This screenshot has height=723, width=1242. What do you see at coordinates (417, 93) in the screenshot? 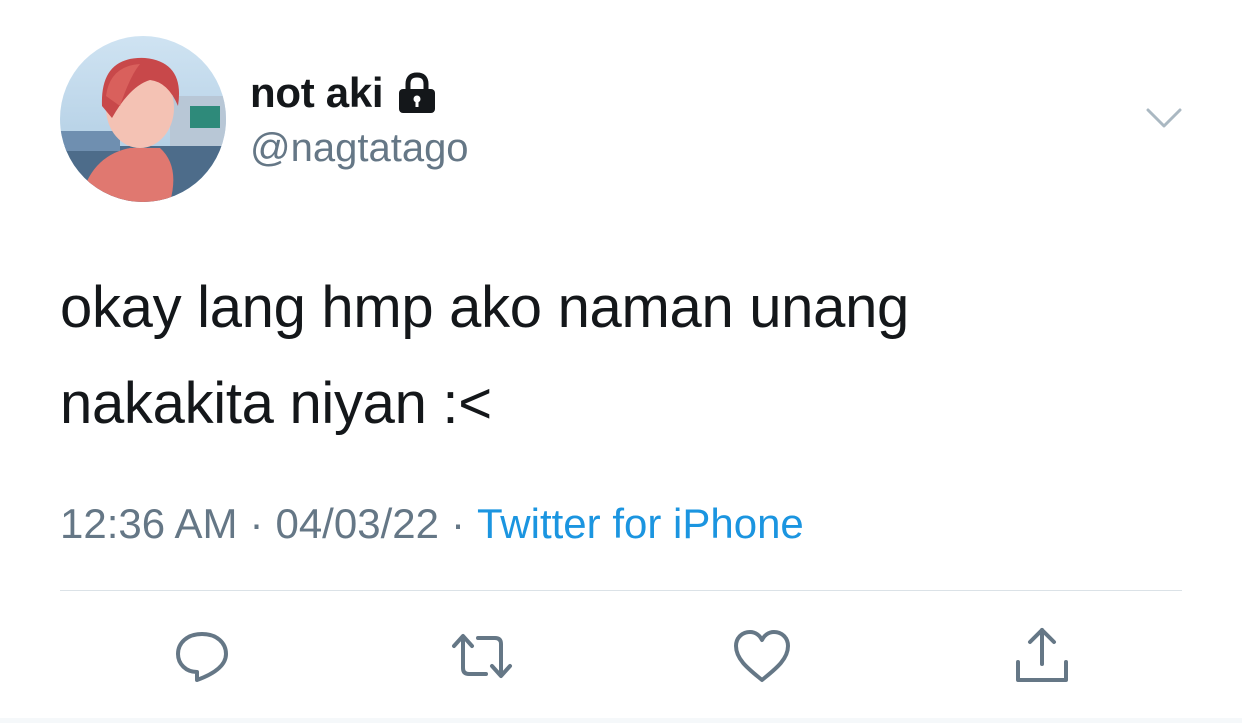
I see `lock-icon` at bounding box center [417, 93].